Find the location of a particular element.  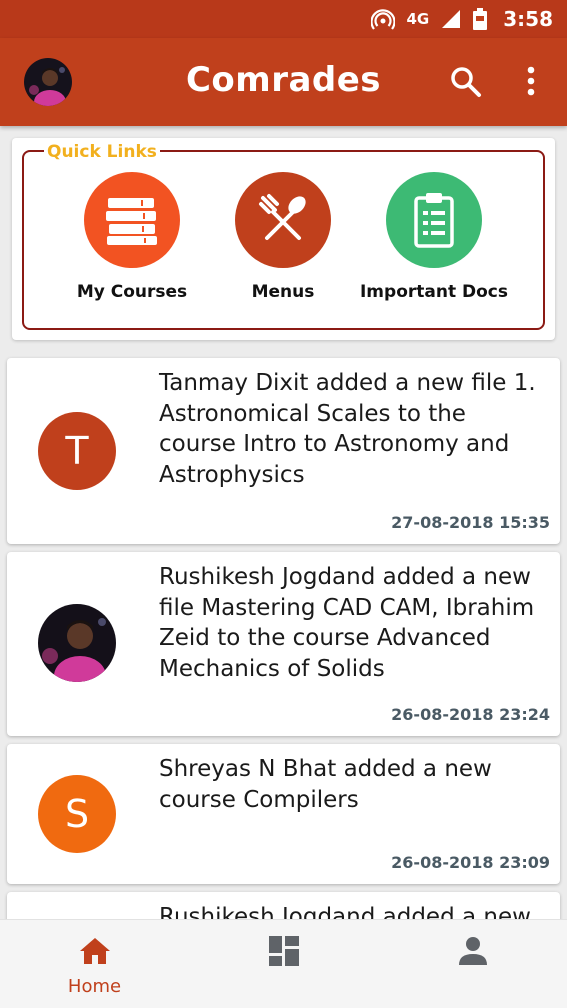

quick-link-my-courses: My Courses is located at coordinates (132, 237).